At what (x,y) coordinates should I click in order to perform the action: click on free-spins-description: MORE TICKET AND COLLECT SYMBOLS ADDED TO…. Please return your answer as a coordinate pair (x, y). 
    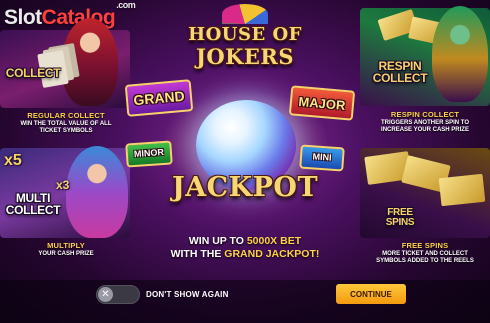
    Looking at the image, I should click on (425, 258).